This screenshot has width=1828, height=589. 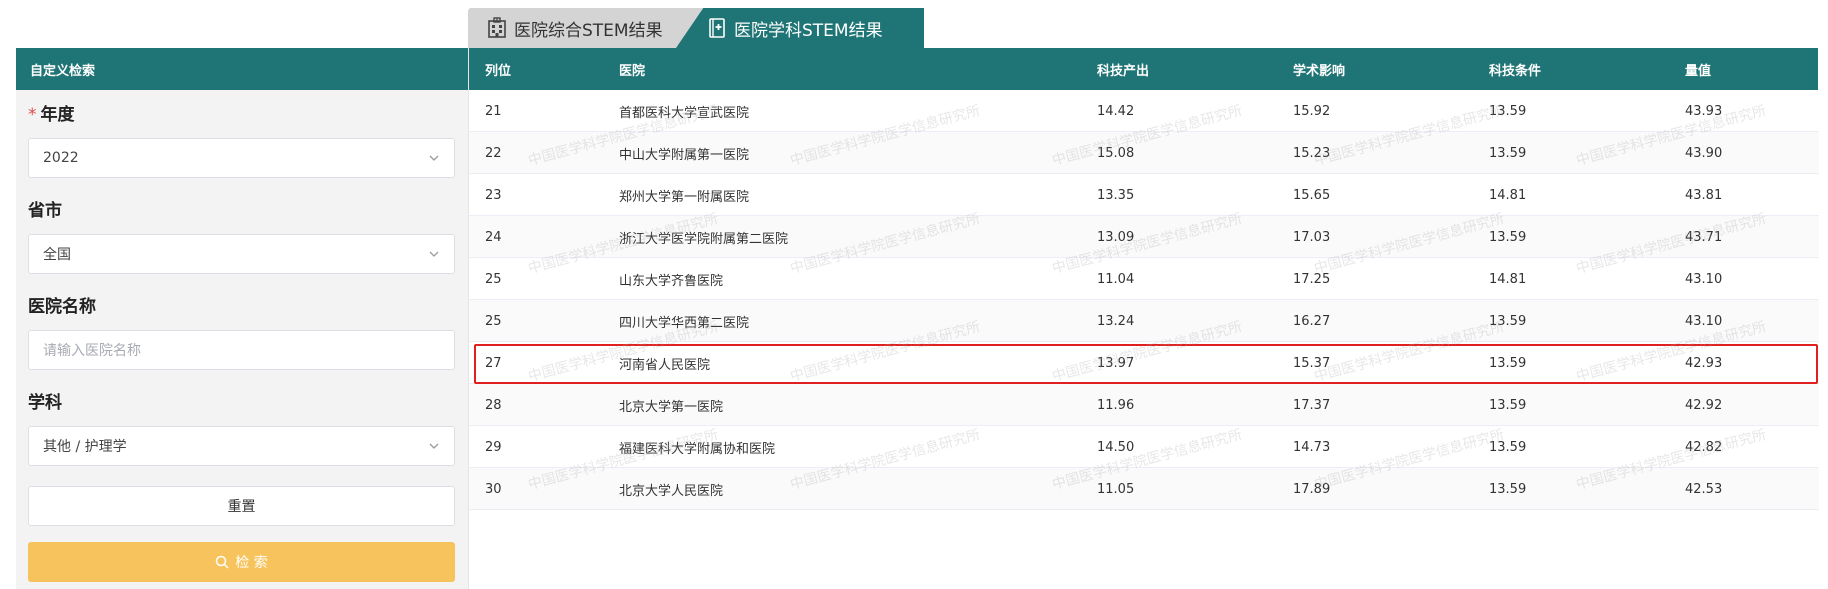 I want to click on year-select: 2022, so click(x=241, y=158).